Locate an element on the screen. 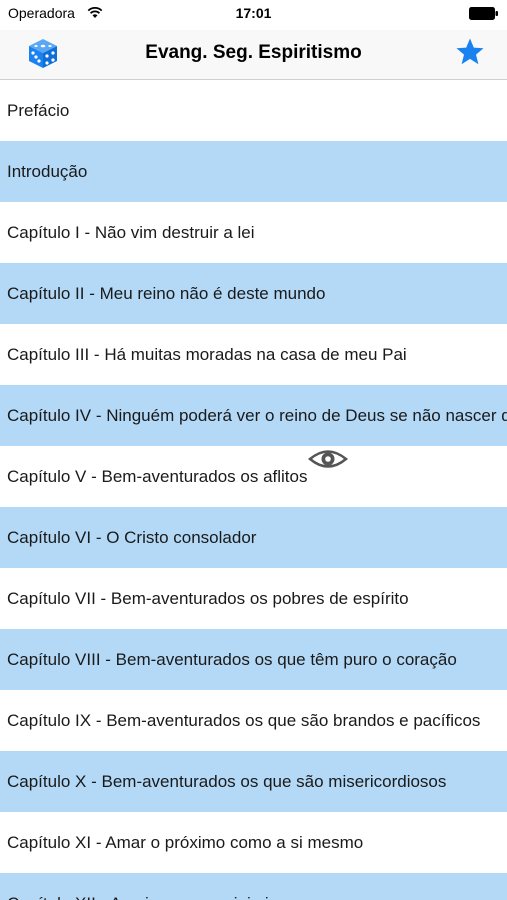  chapter-item-1: Capítulo I - Não vim destruir a lei is located at coordinates (253, 232).